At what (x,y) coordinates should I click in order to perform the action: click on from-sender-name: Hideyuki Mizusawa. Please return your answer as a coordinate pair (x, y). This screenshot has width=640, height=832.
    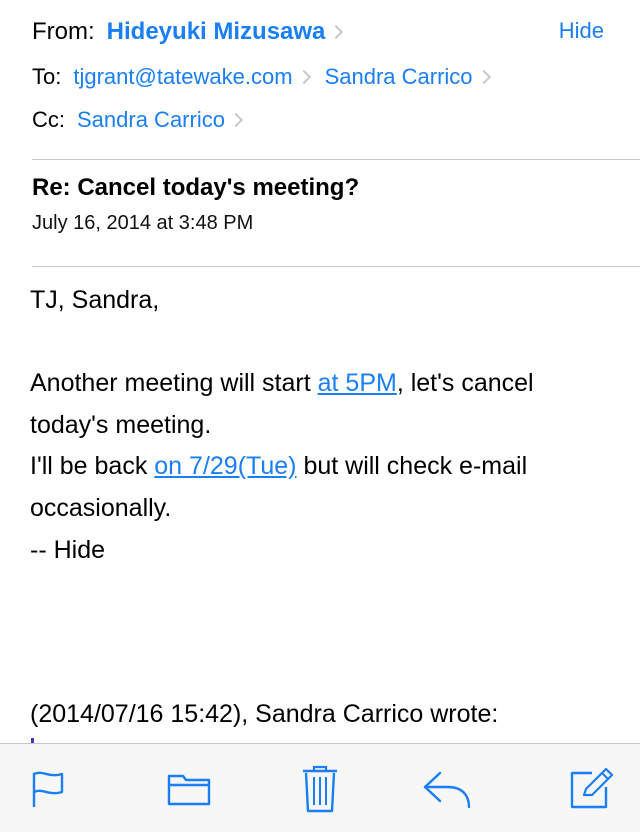
    Looking at the image, I should click on (216, 32).